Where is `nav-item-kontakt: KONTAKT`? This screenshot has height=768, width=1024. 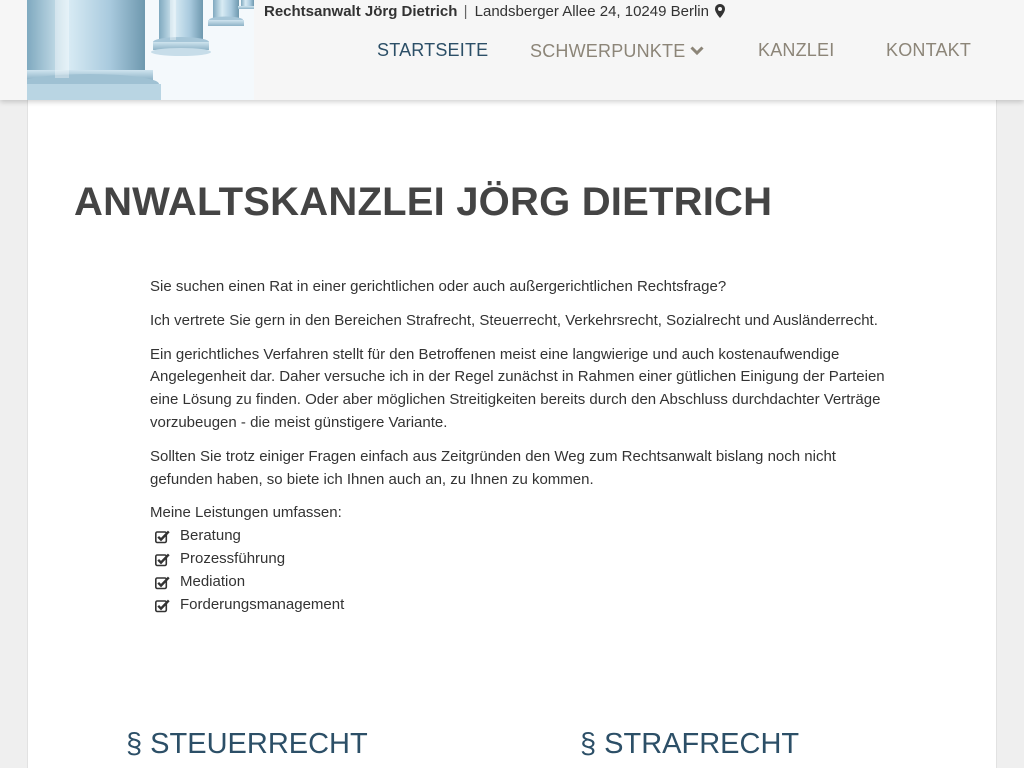 nav-item-kontakt: KONTAKT is located at coordinates (928, 50).